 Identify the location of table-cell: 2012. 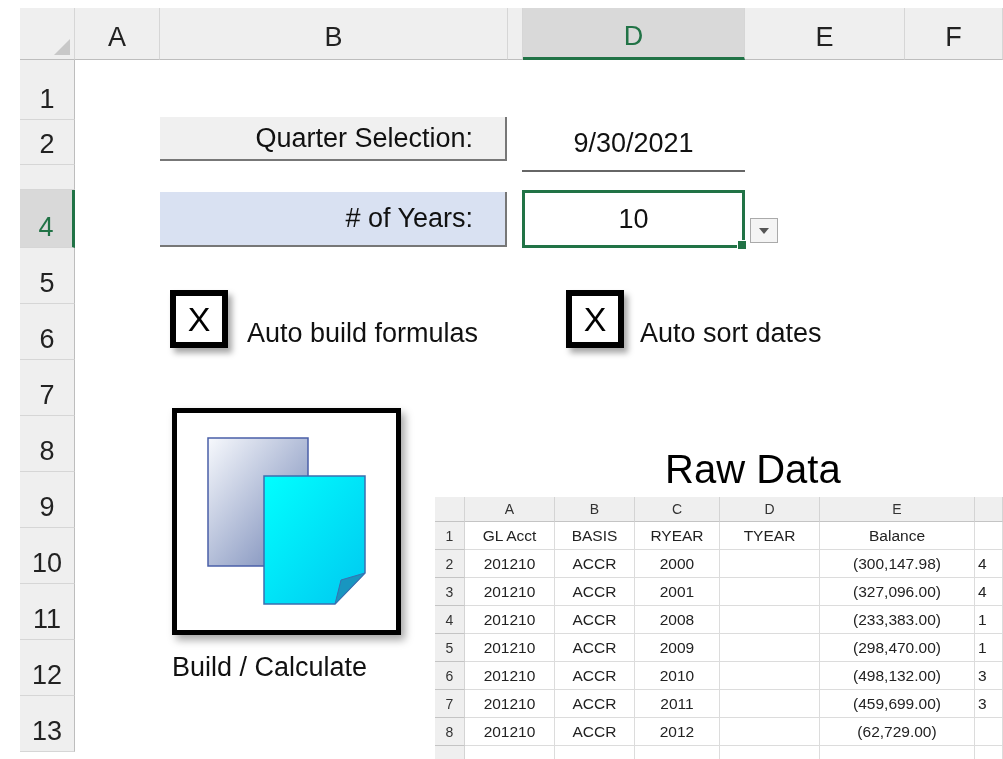
(677, 732).